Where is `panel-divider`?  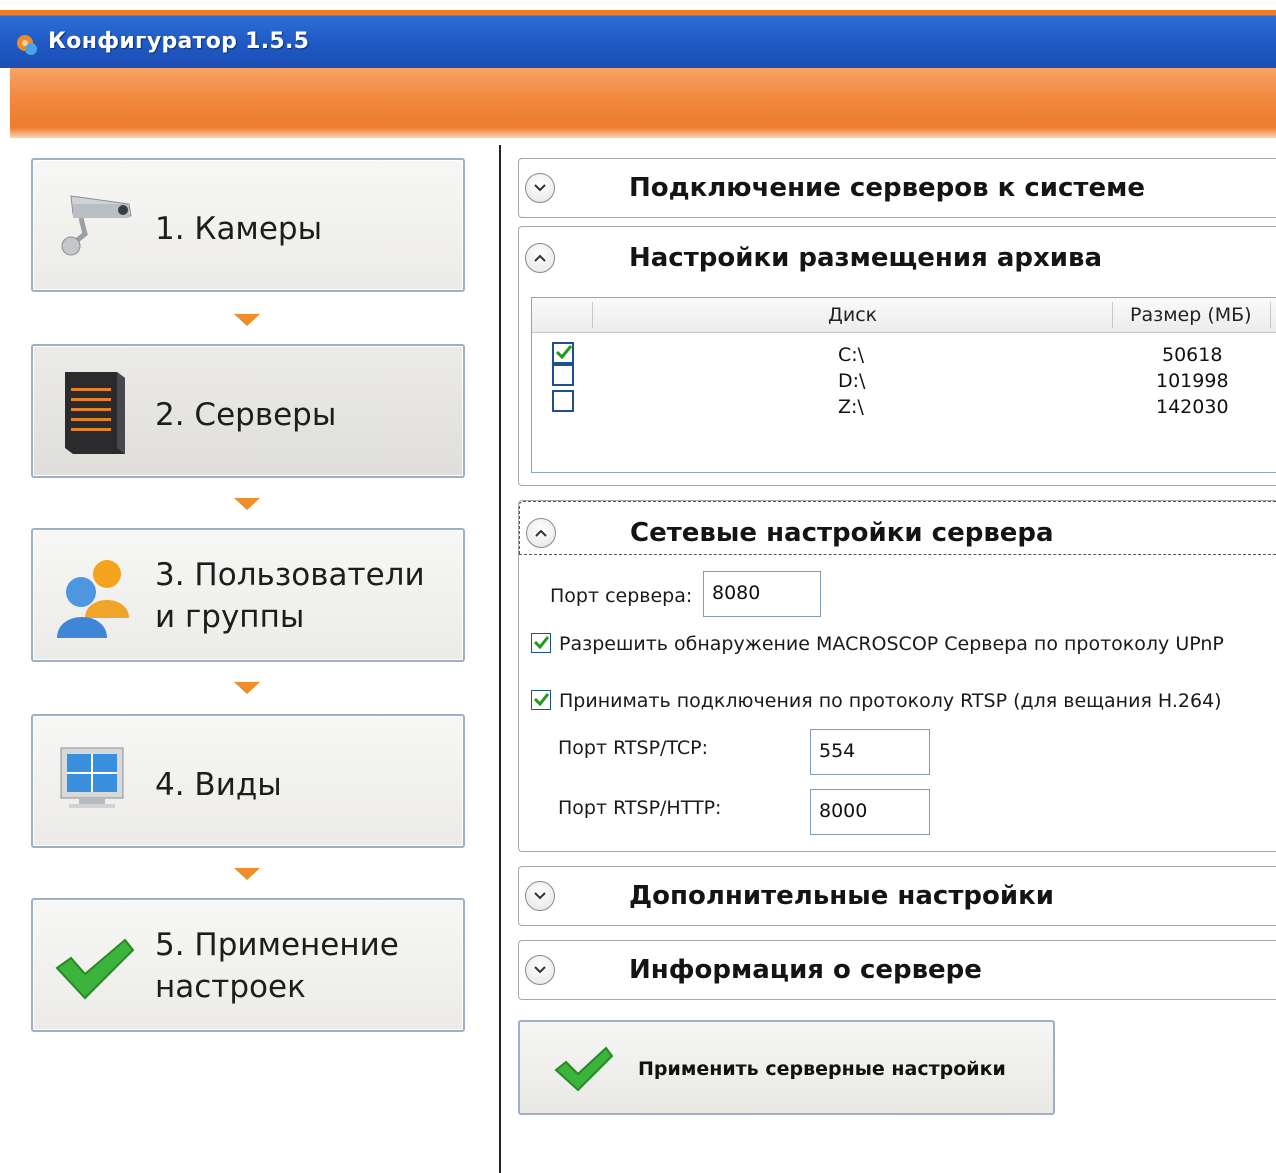
panel-divider is located at coordinates (500, 659).